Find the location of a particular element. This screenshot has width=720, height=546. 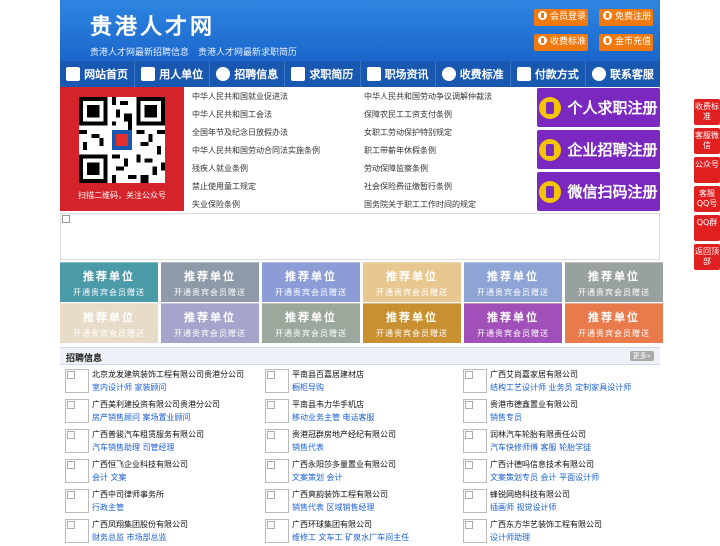

company-name: 广西恒飞企业科技有限公司 is located at coordinates (140, 464).